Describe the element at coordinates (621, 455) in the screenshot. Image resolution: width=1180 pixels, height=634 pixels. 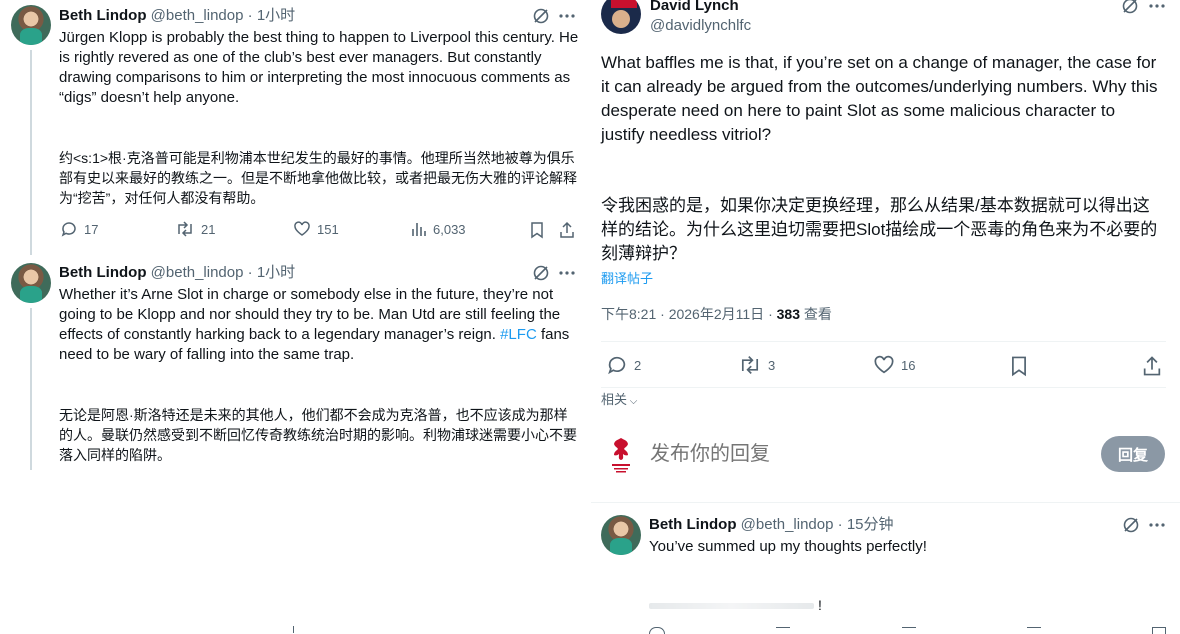
I see `liverpool-crest-avatar` at that location.